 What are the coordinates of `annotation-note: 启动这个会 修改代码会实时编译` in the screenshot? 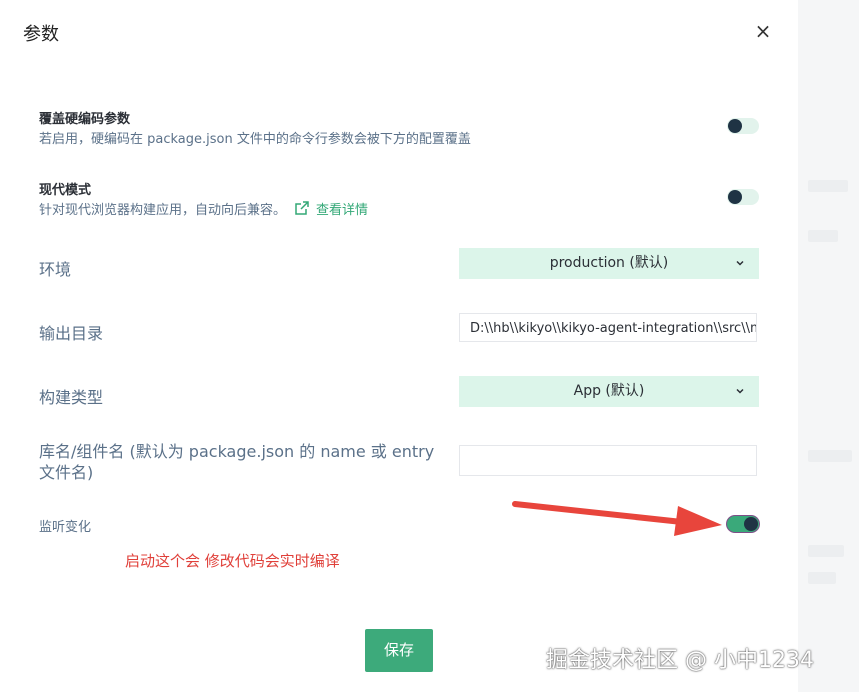 It's located at (232, 561).